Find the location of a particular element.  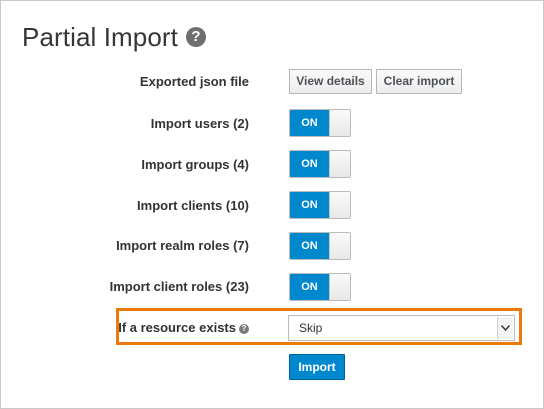

chevron-down-icon is located at coordinates (505, 328).